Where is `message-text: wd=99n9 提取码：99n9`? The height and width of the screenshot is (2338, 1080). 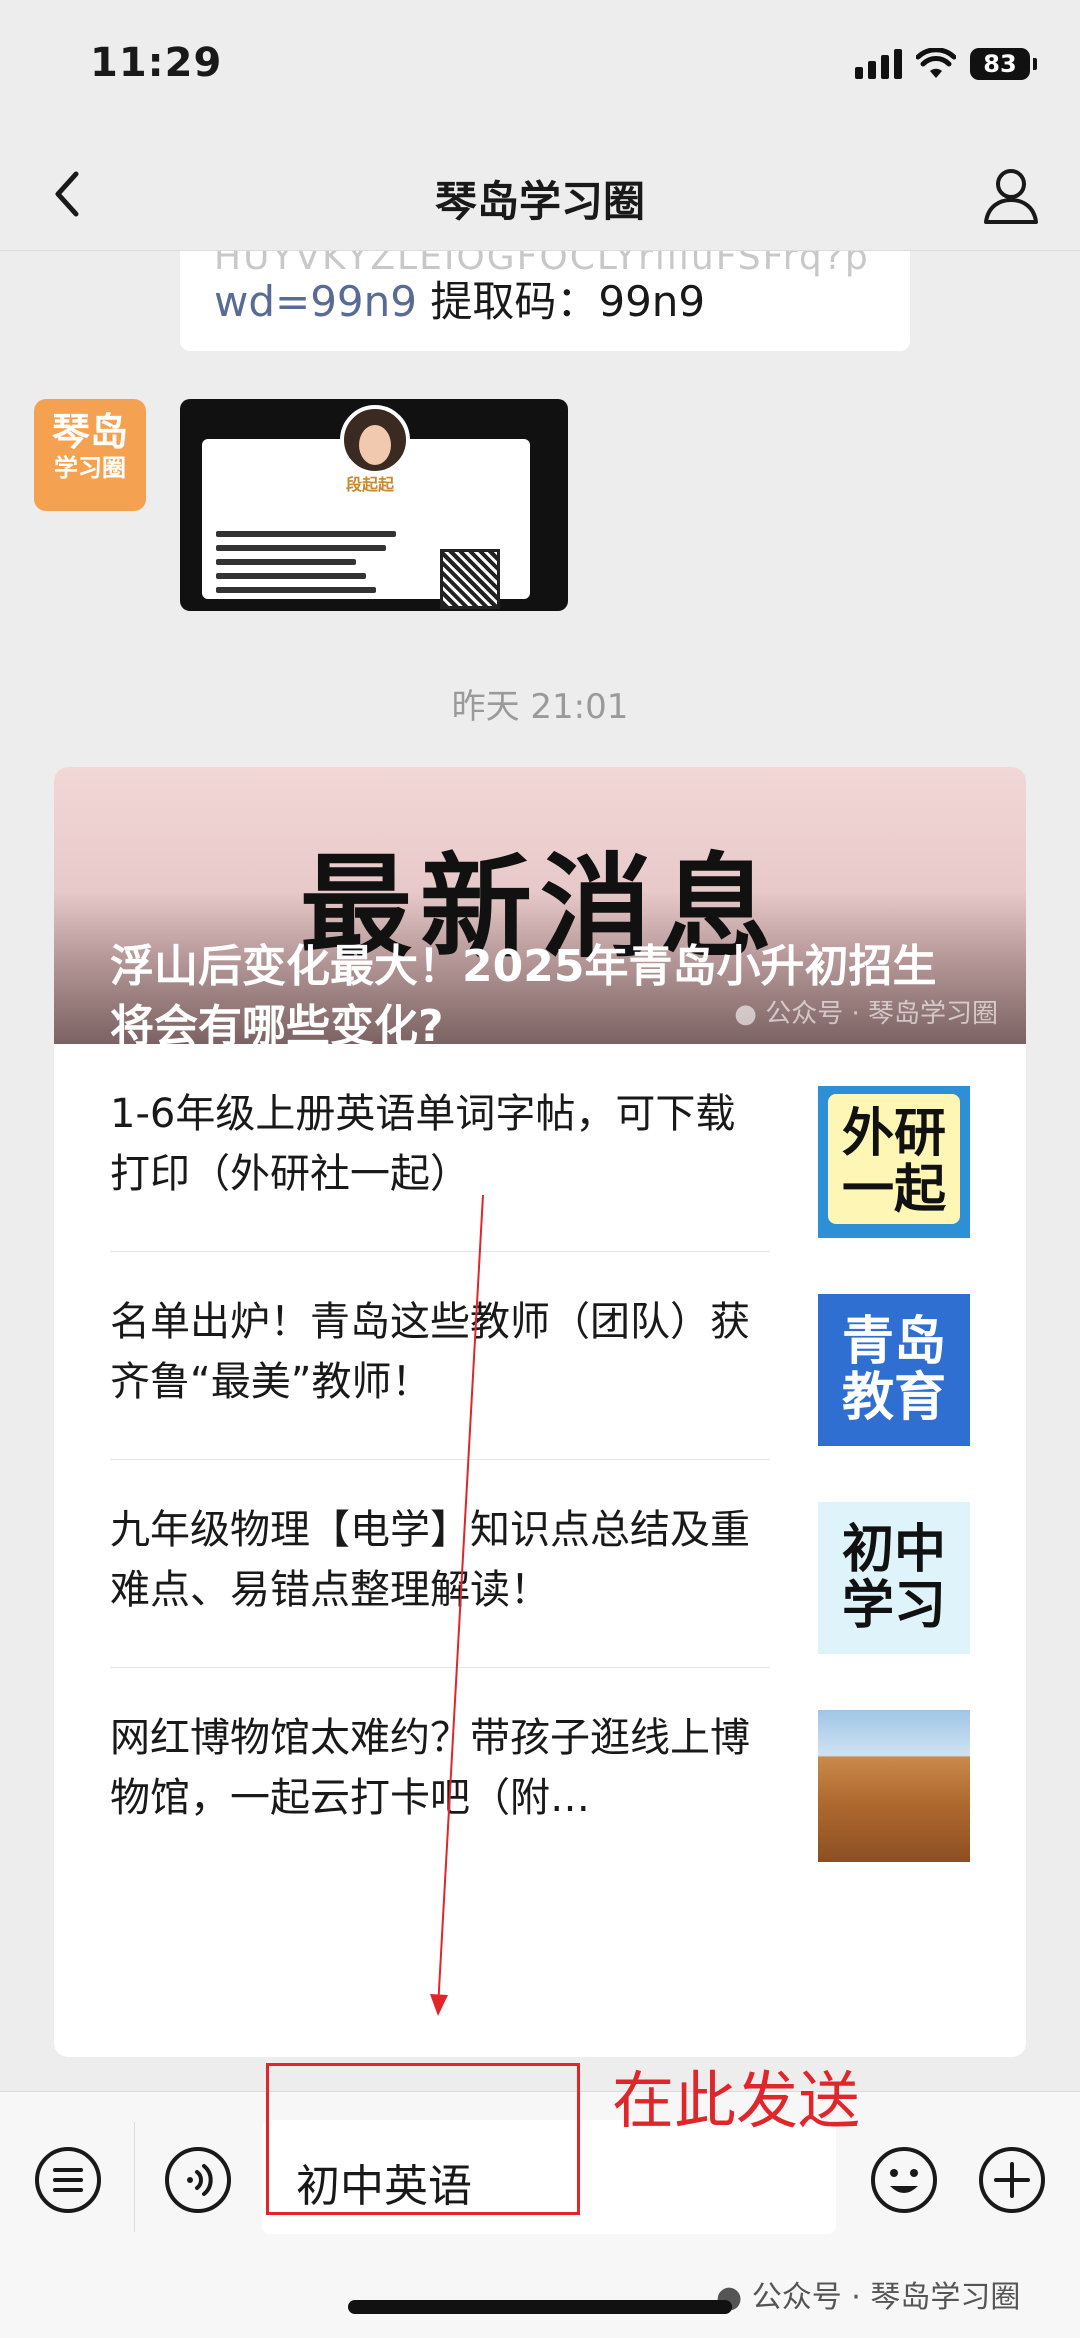
message-text: wd=99n9 提取码：99n9 is located at coordinates (459, 298).